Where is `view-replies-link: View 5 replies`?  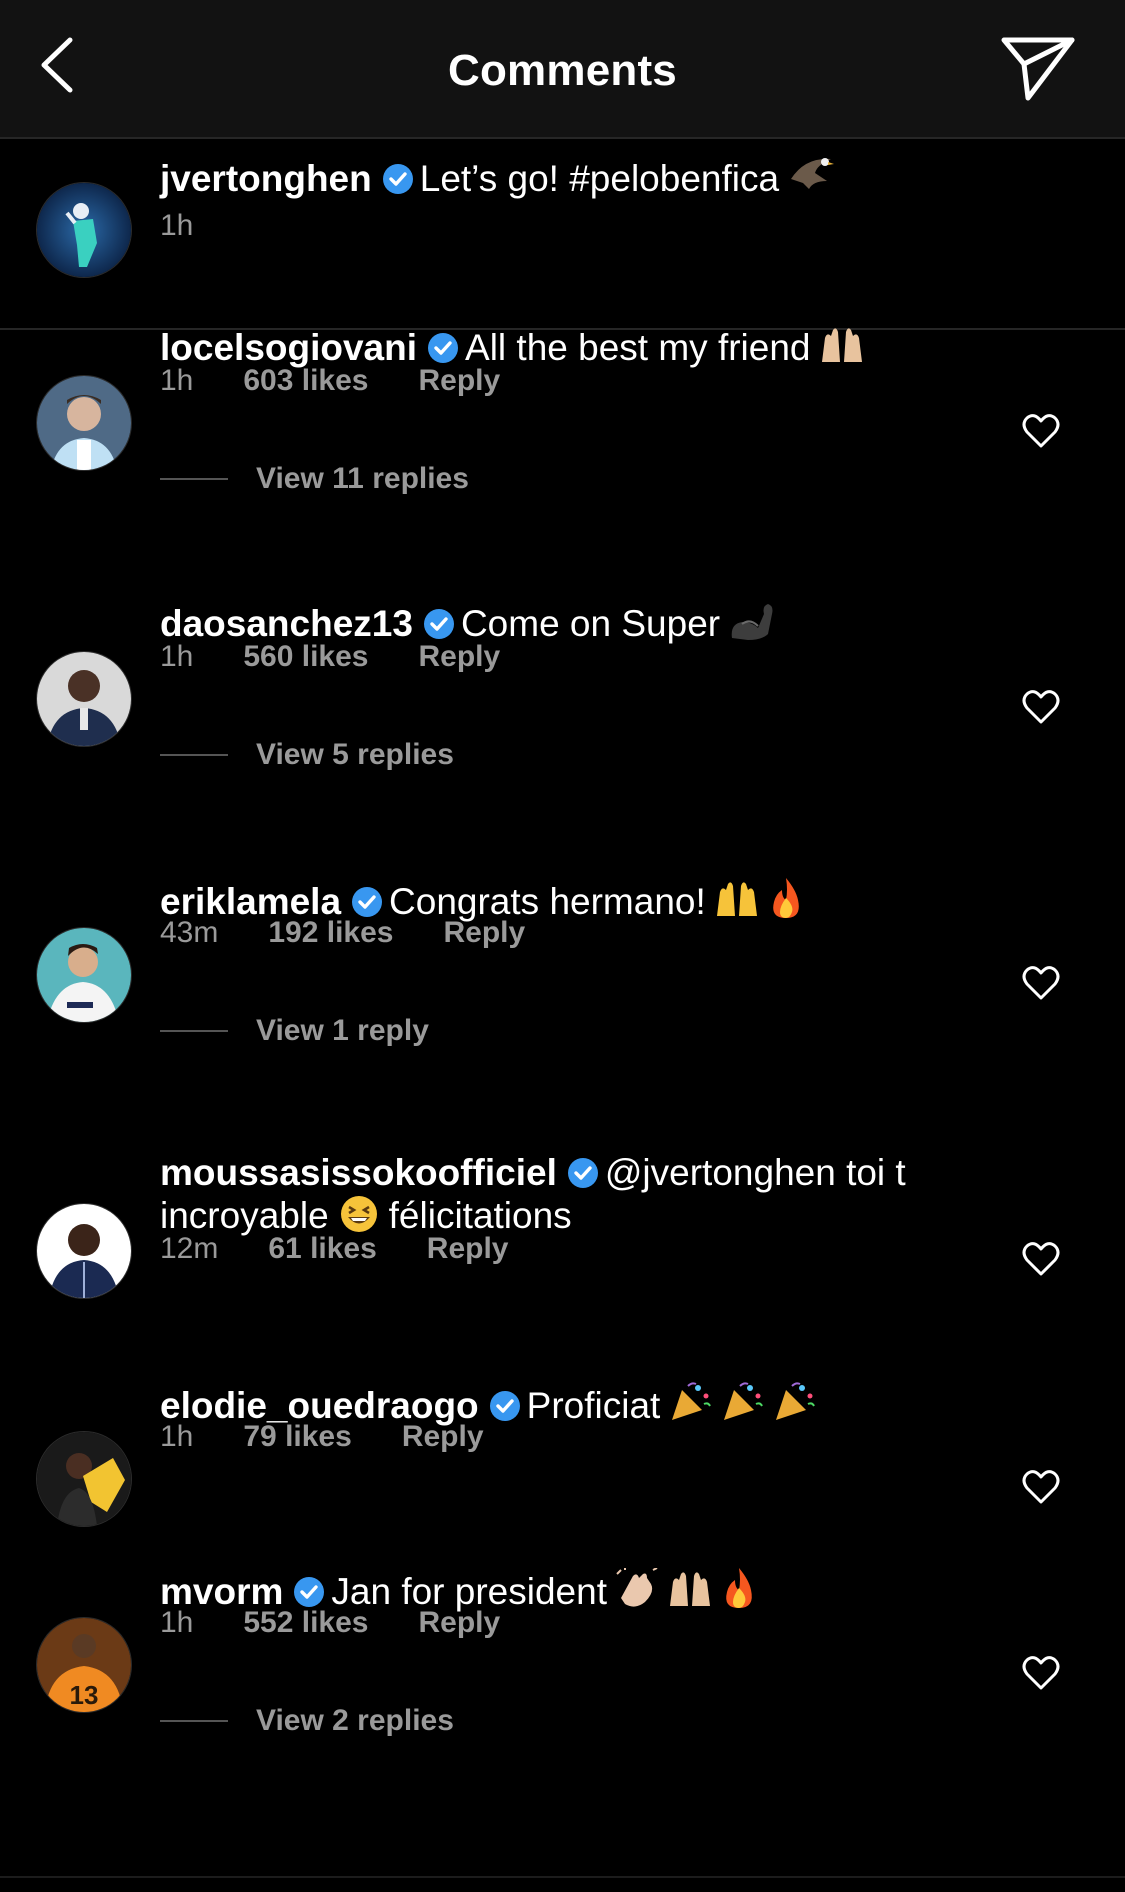 view-replies-link: View 5 replies is located at coordinates (307, 755).